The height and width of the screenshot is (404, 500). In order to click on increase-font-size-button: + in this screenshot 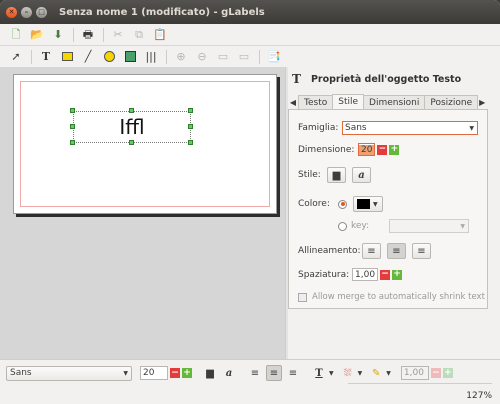, I will do `click(187, 373)`.